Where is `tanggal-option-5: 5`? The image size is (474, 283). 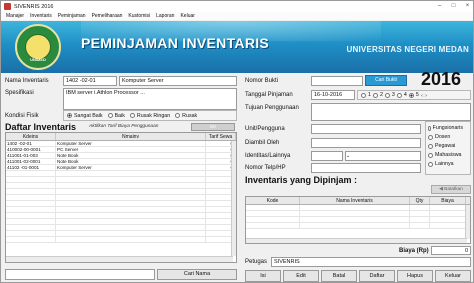 tanggal-option-5: 5 is located at coordinates (413, 95).